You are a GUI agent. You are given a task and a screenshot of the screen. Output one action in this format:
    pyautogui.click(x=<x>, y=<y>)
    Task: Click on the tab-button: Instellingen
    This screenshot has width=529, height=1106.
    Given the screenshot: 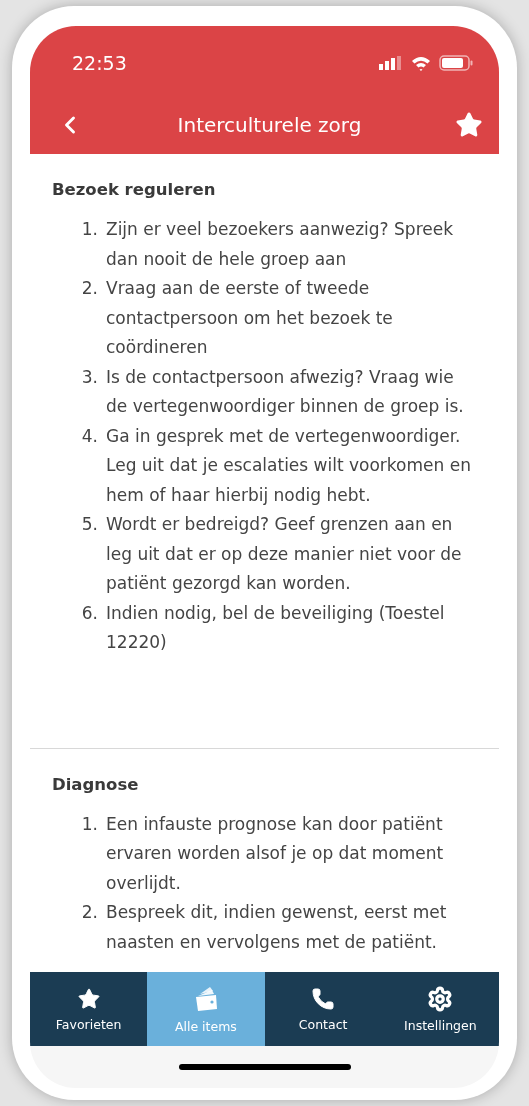 What is the action you would take?
    pyautogui.click(x=440, y=1009)
    